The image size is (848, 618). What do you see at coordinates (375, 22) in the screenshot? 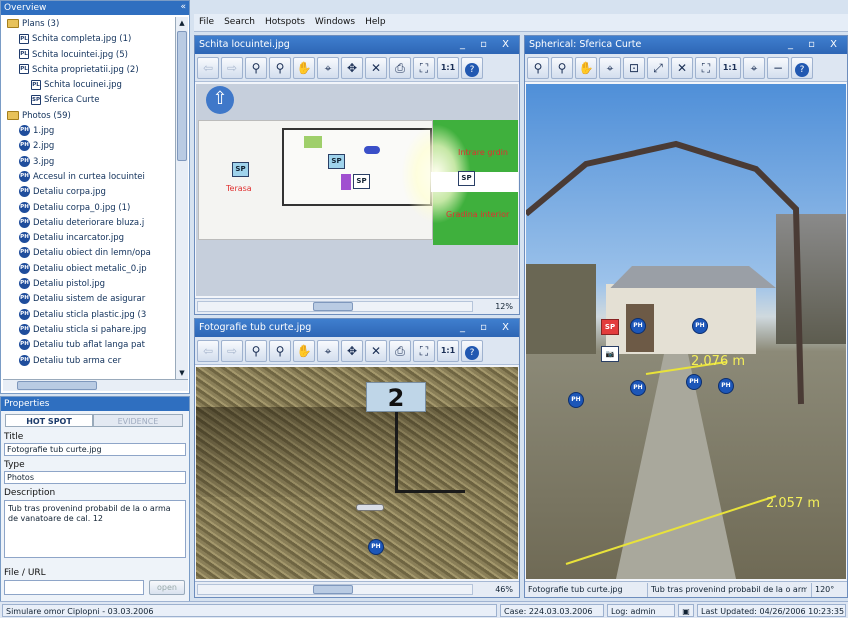
I see `menu-help: Help` at bounding box center [375, 22].